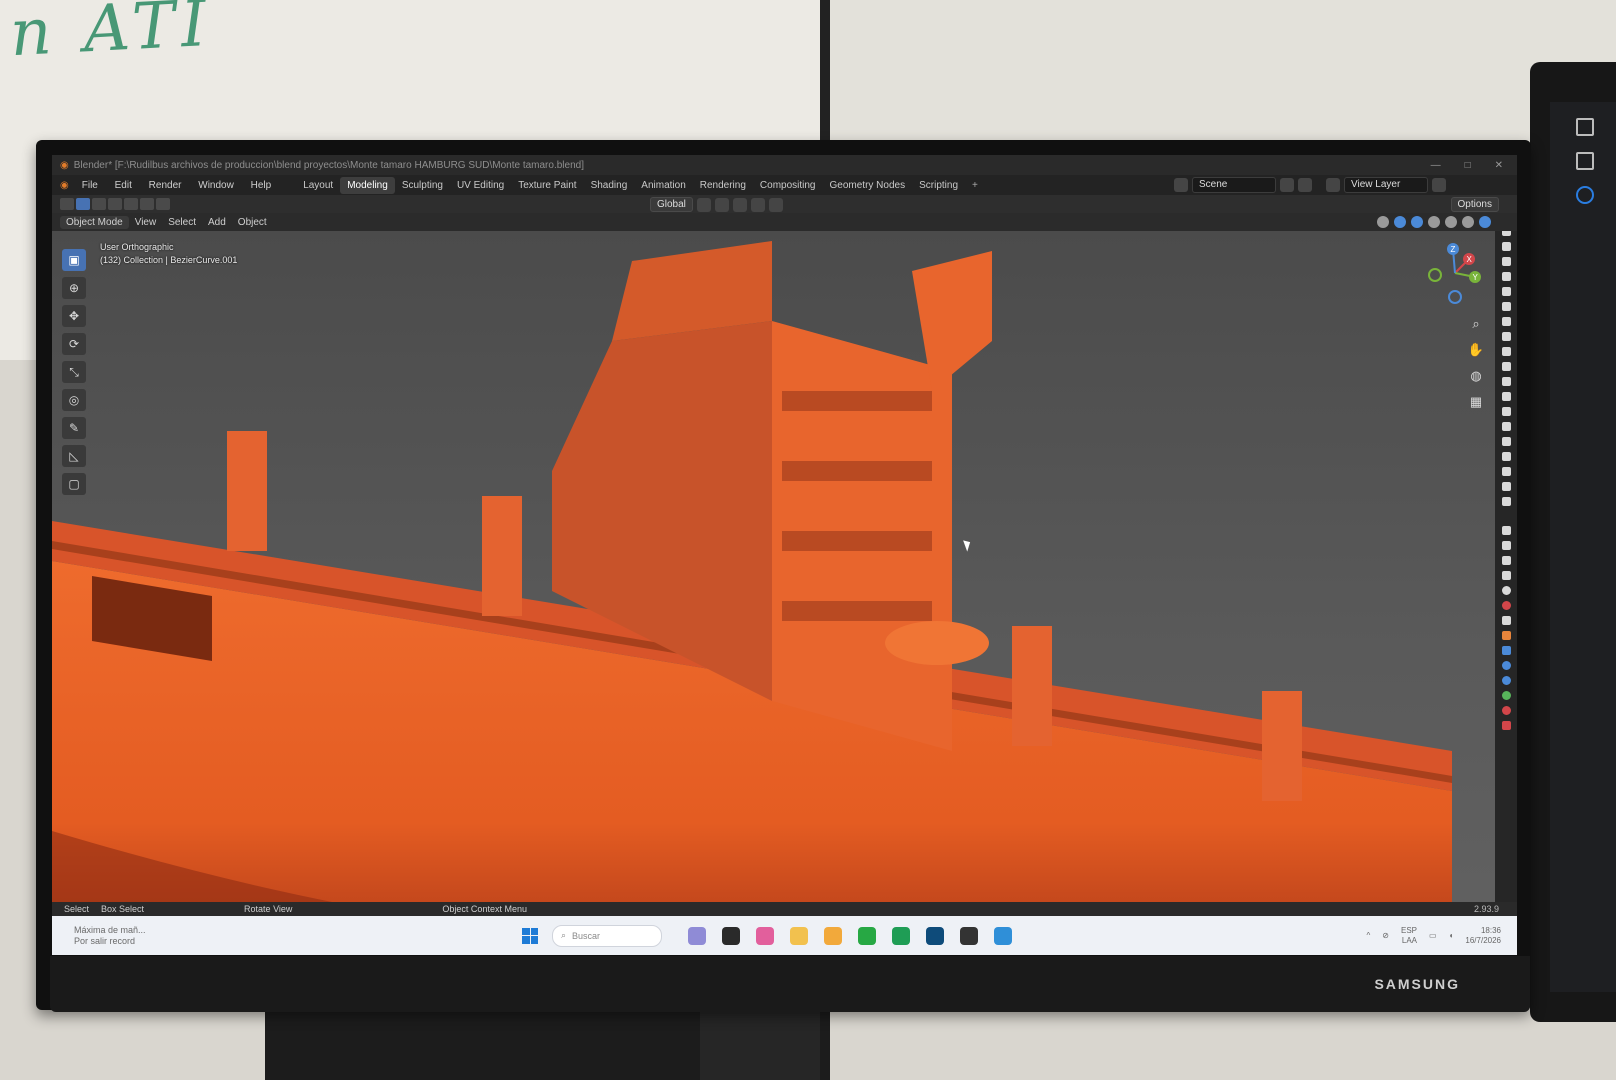 Image resolution: width=1616 pixels, height=1080 pixels. I want to click on menu-edit: Edit, so click(123, 185).